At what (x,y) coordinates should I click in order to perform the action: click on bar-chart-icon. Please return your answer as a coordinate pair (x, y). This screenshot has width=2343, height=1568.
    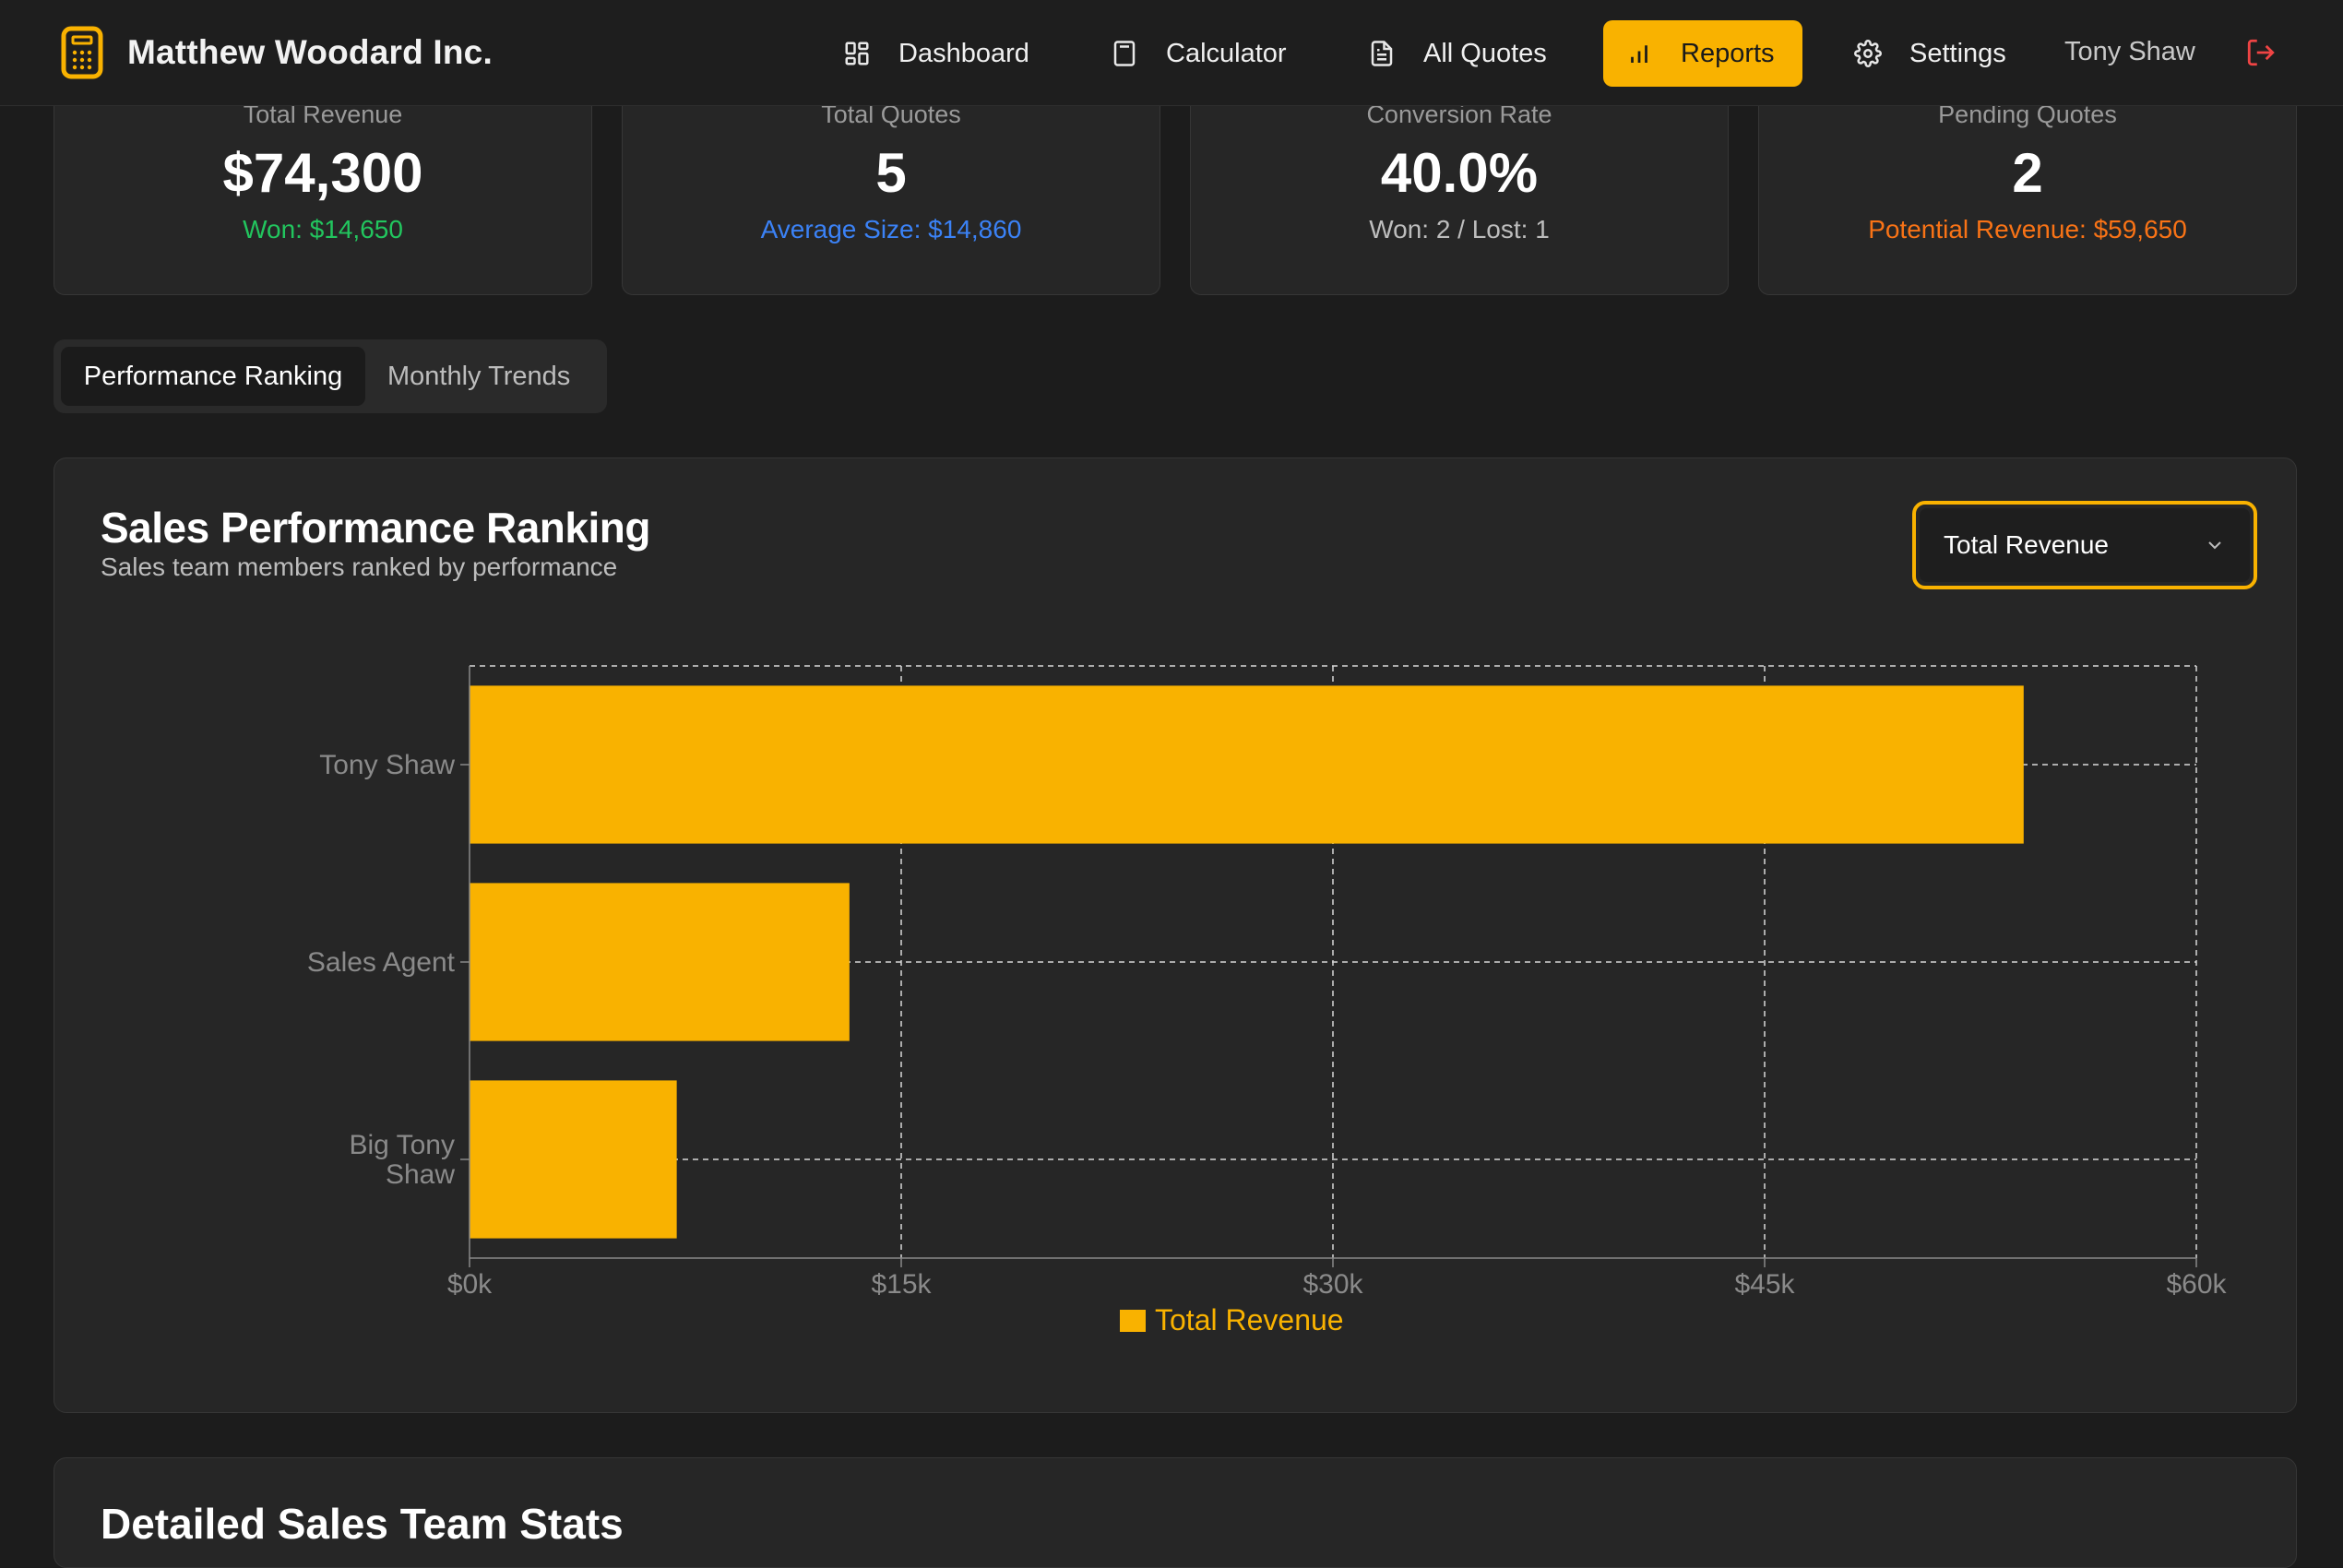
    Looking at the image, I should click on (1639, 54).